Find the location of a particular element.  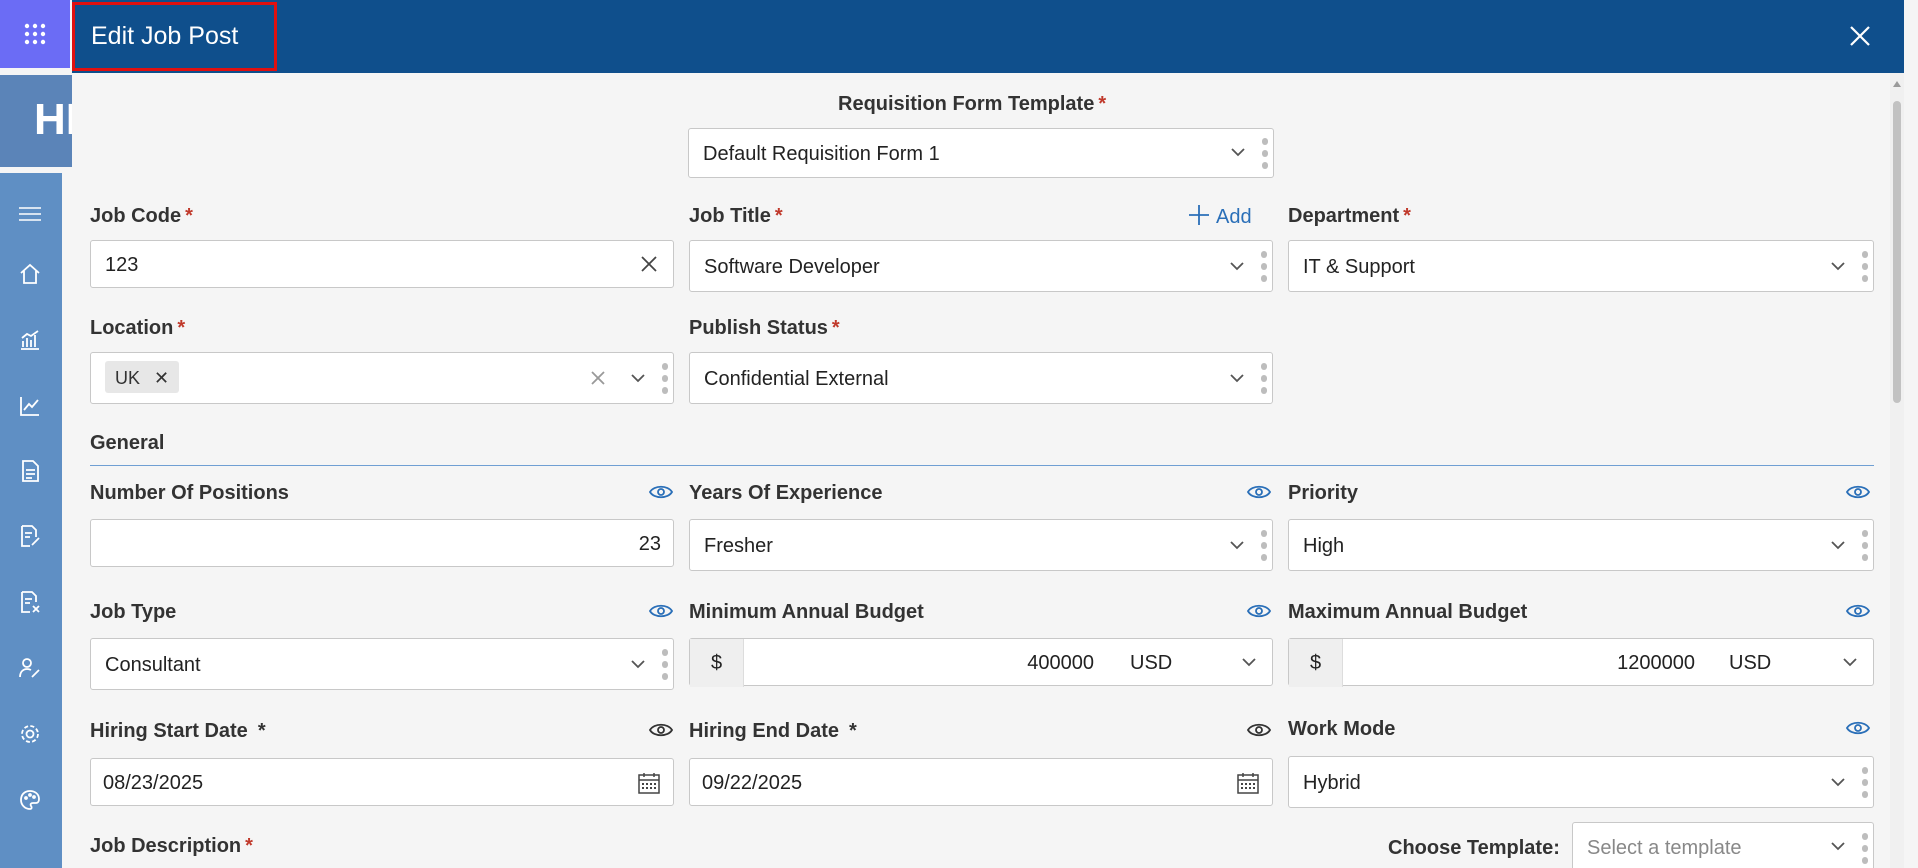

app-header: HI is located at coordinates (36, 121).